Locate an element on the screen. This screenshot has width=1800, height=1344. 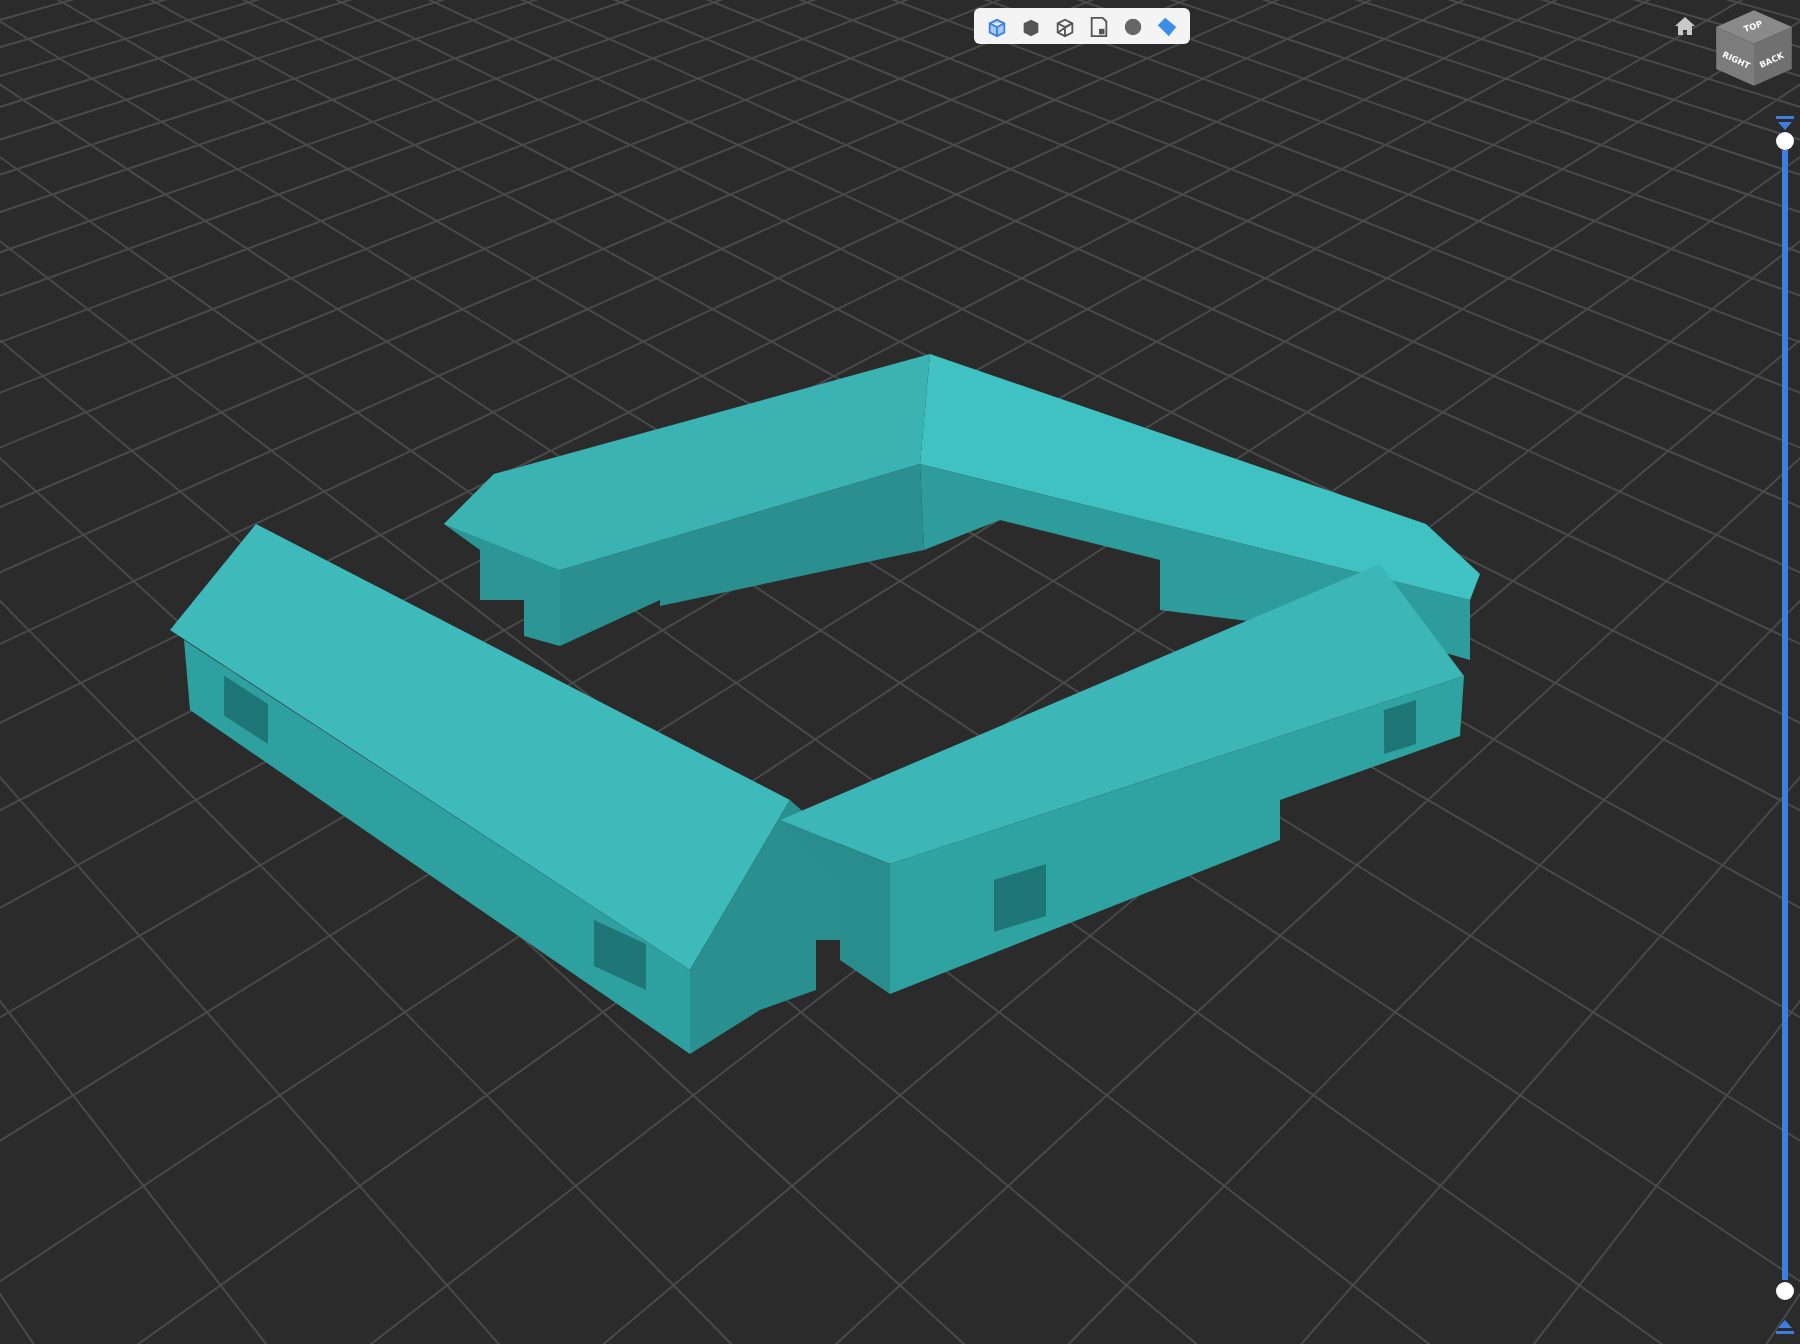
home-button is located at coordinates (1685, 26).